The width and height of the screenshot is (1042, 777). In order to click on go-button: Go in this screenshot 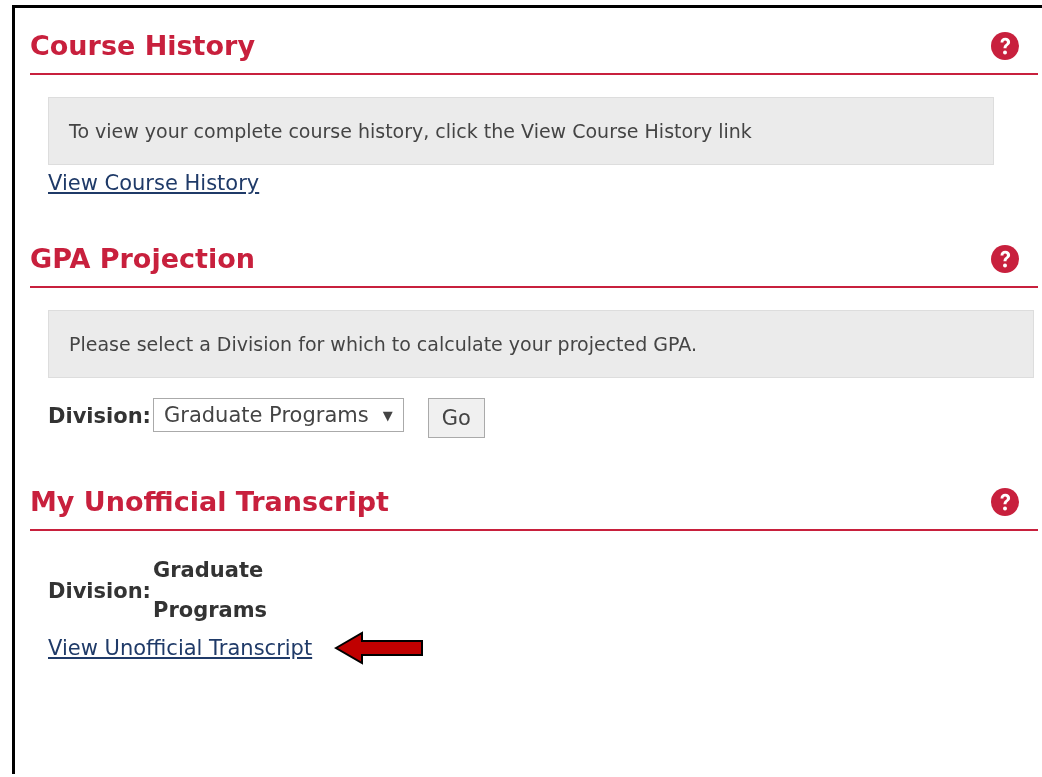, I will do `click(456, 418)`.